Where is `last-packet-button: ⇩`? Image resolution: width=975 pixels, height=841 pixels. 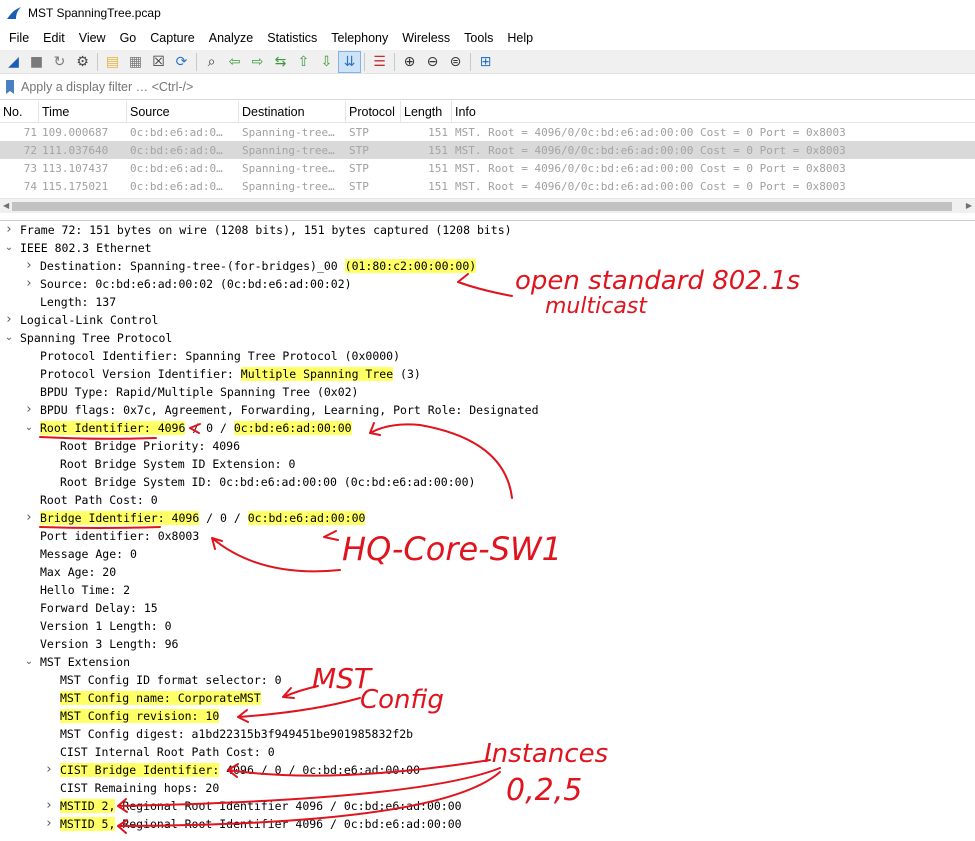 last-packet-button: ⇩ is located at coordinates (326, 62).